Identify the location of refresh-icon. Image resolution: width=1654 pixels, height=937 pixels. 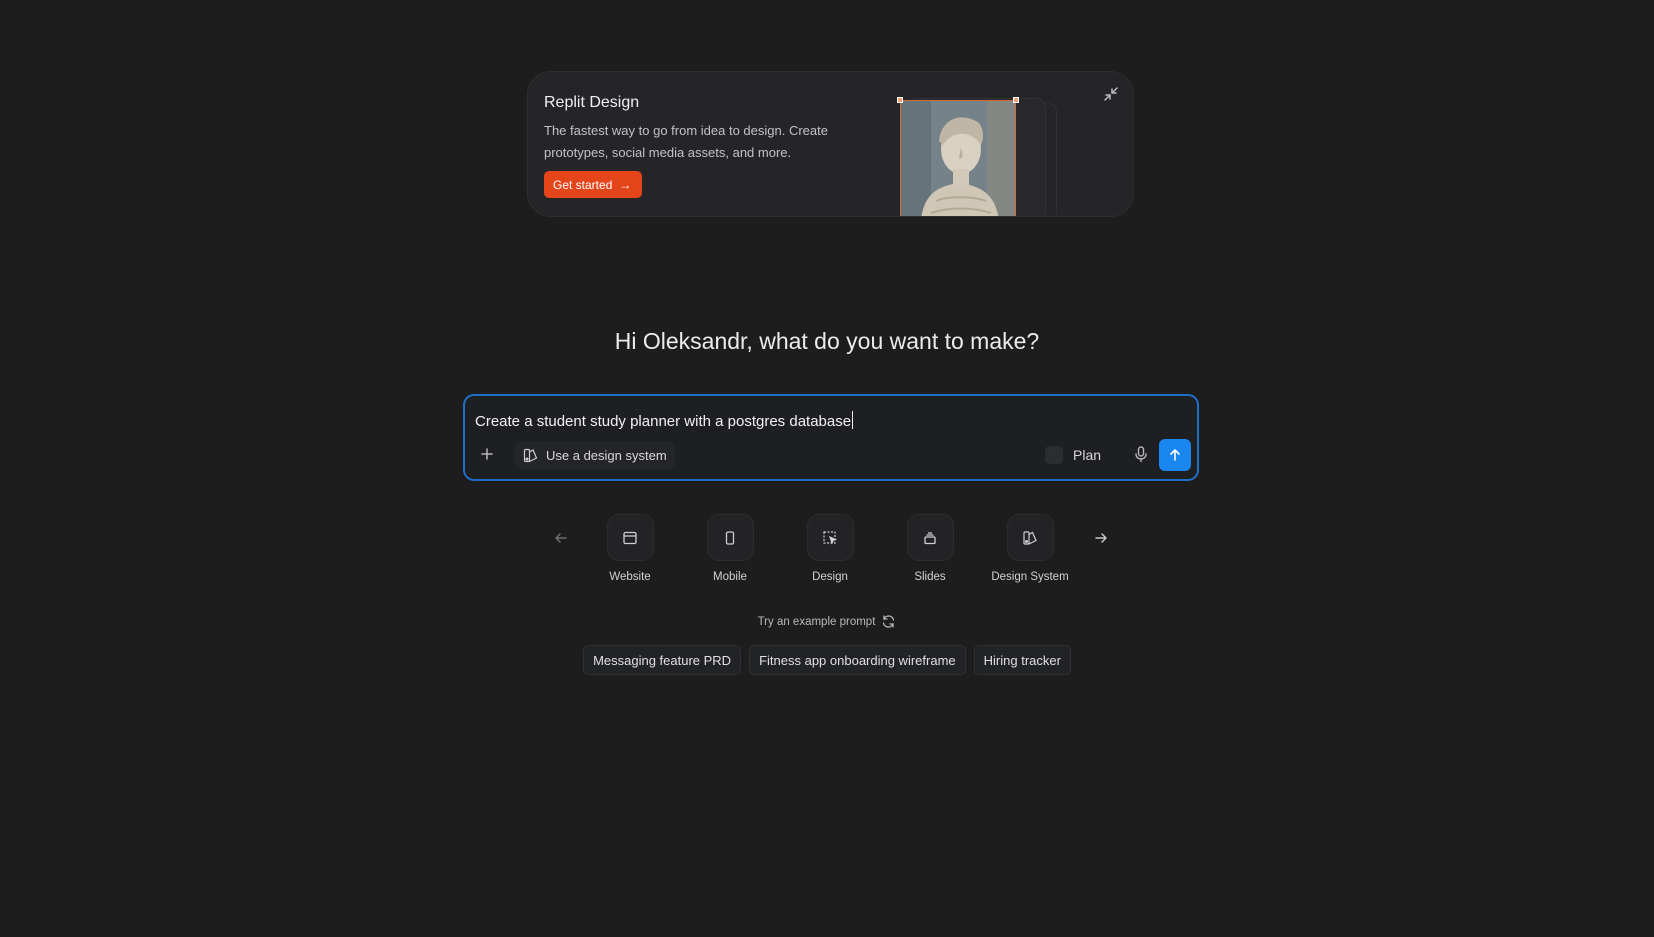
(888, 621).